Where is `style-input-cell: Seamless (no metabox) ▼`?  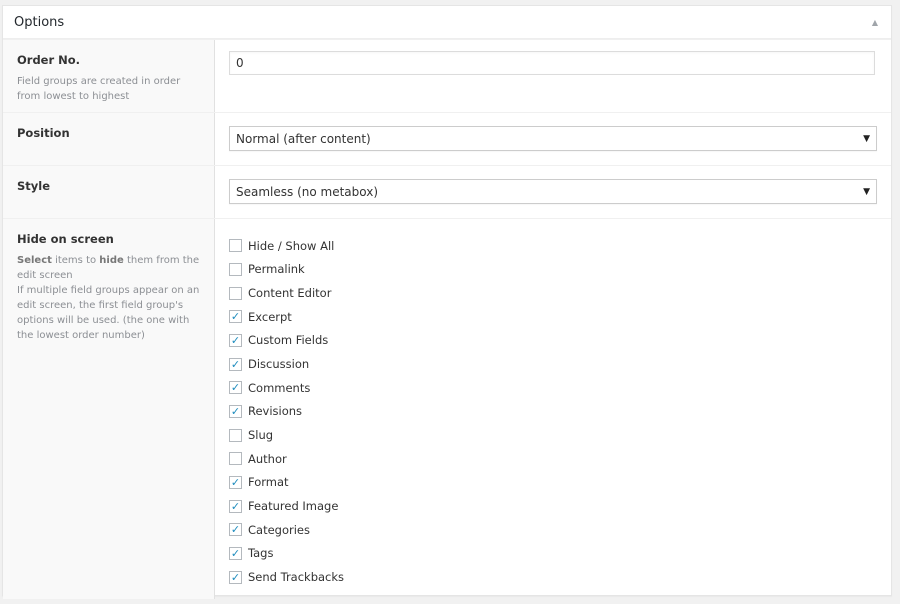
style-input-cell: Seamless (no metabox) ▼ is located at coordinates (553, 192).